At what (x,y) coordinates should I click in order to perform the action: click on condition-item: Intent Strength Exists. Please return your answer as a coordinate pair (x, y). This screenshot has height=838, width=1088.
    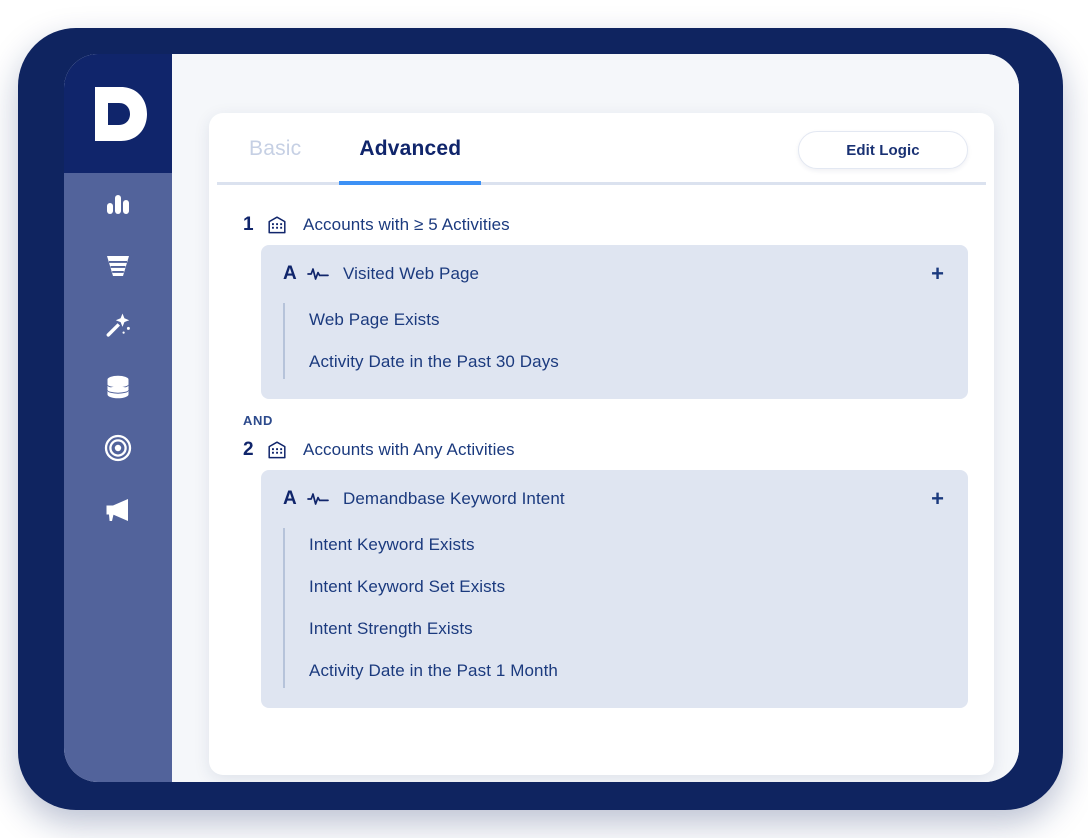
    Looking at the image, I should click on (625, 629).